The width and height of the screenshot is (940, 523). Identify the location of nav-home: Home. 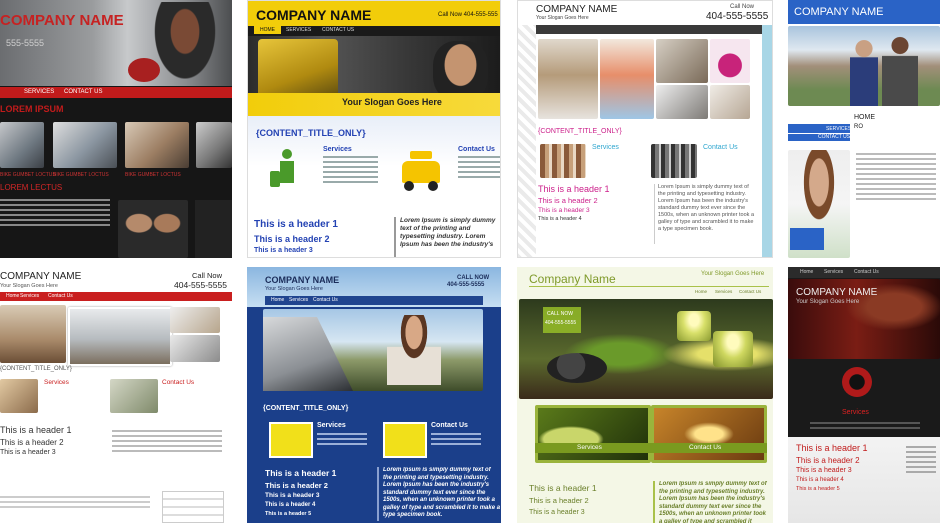
(806, 272).